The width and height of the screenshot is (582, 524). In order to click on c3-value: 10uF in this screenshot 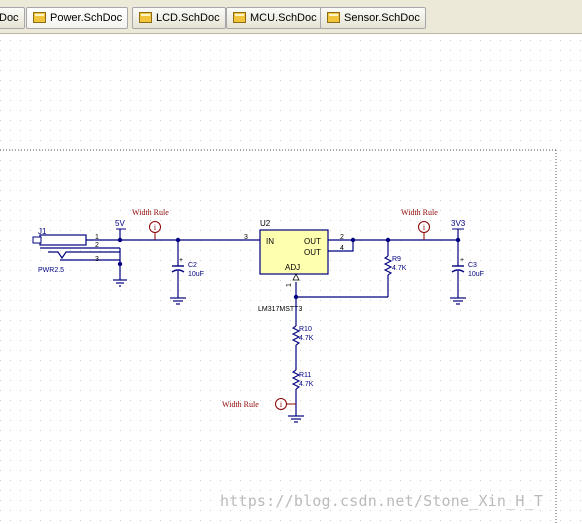, I will do `click(476, 274)`.